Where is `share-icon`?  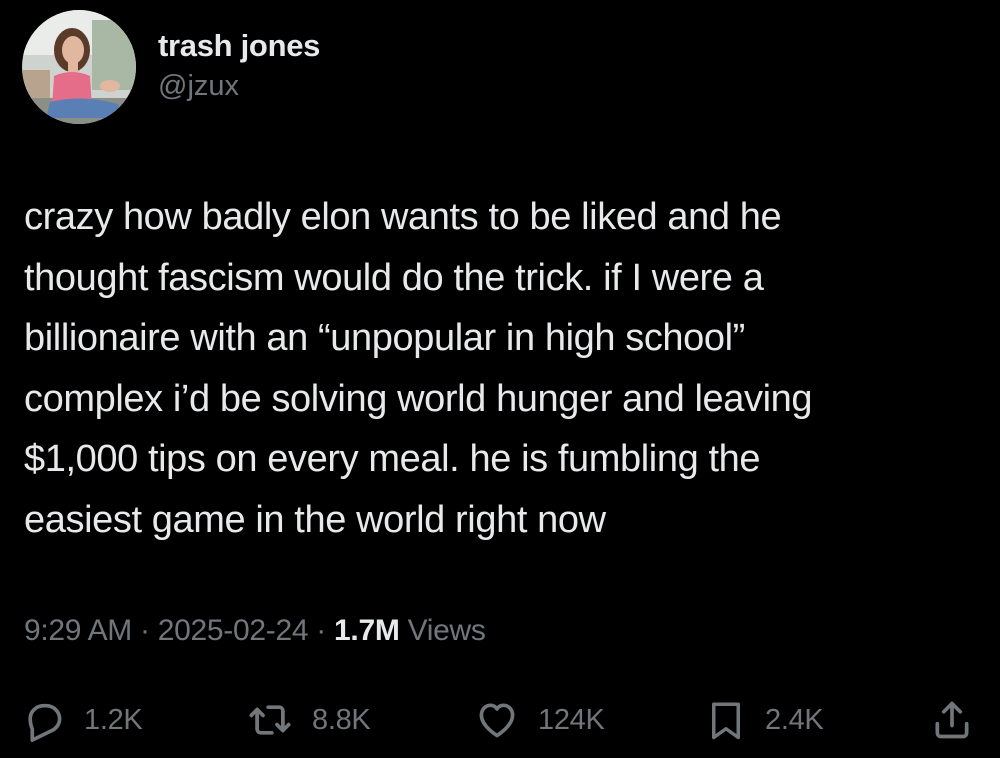 share-icon is located at coordinates (952, 720).